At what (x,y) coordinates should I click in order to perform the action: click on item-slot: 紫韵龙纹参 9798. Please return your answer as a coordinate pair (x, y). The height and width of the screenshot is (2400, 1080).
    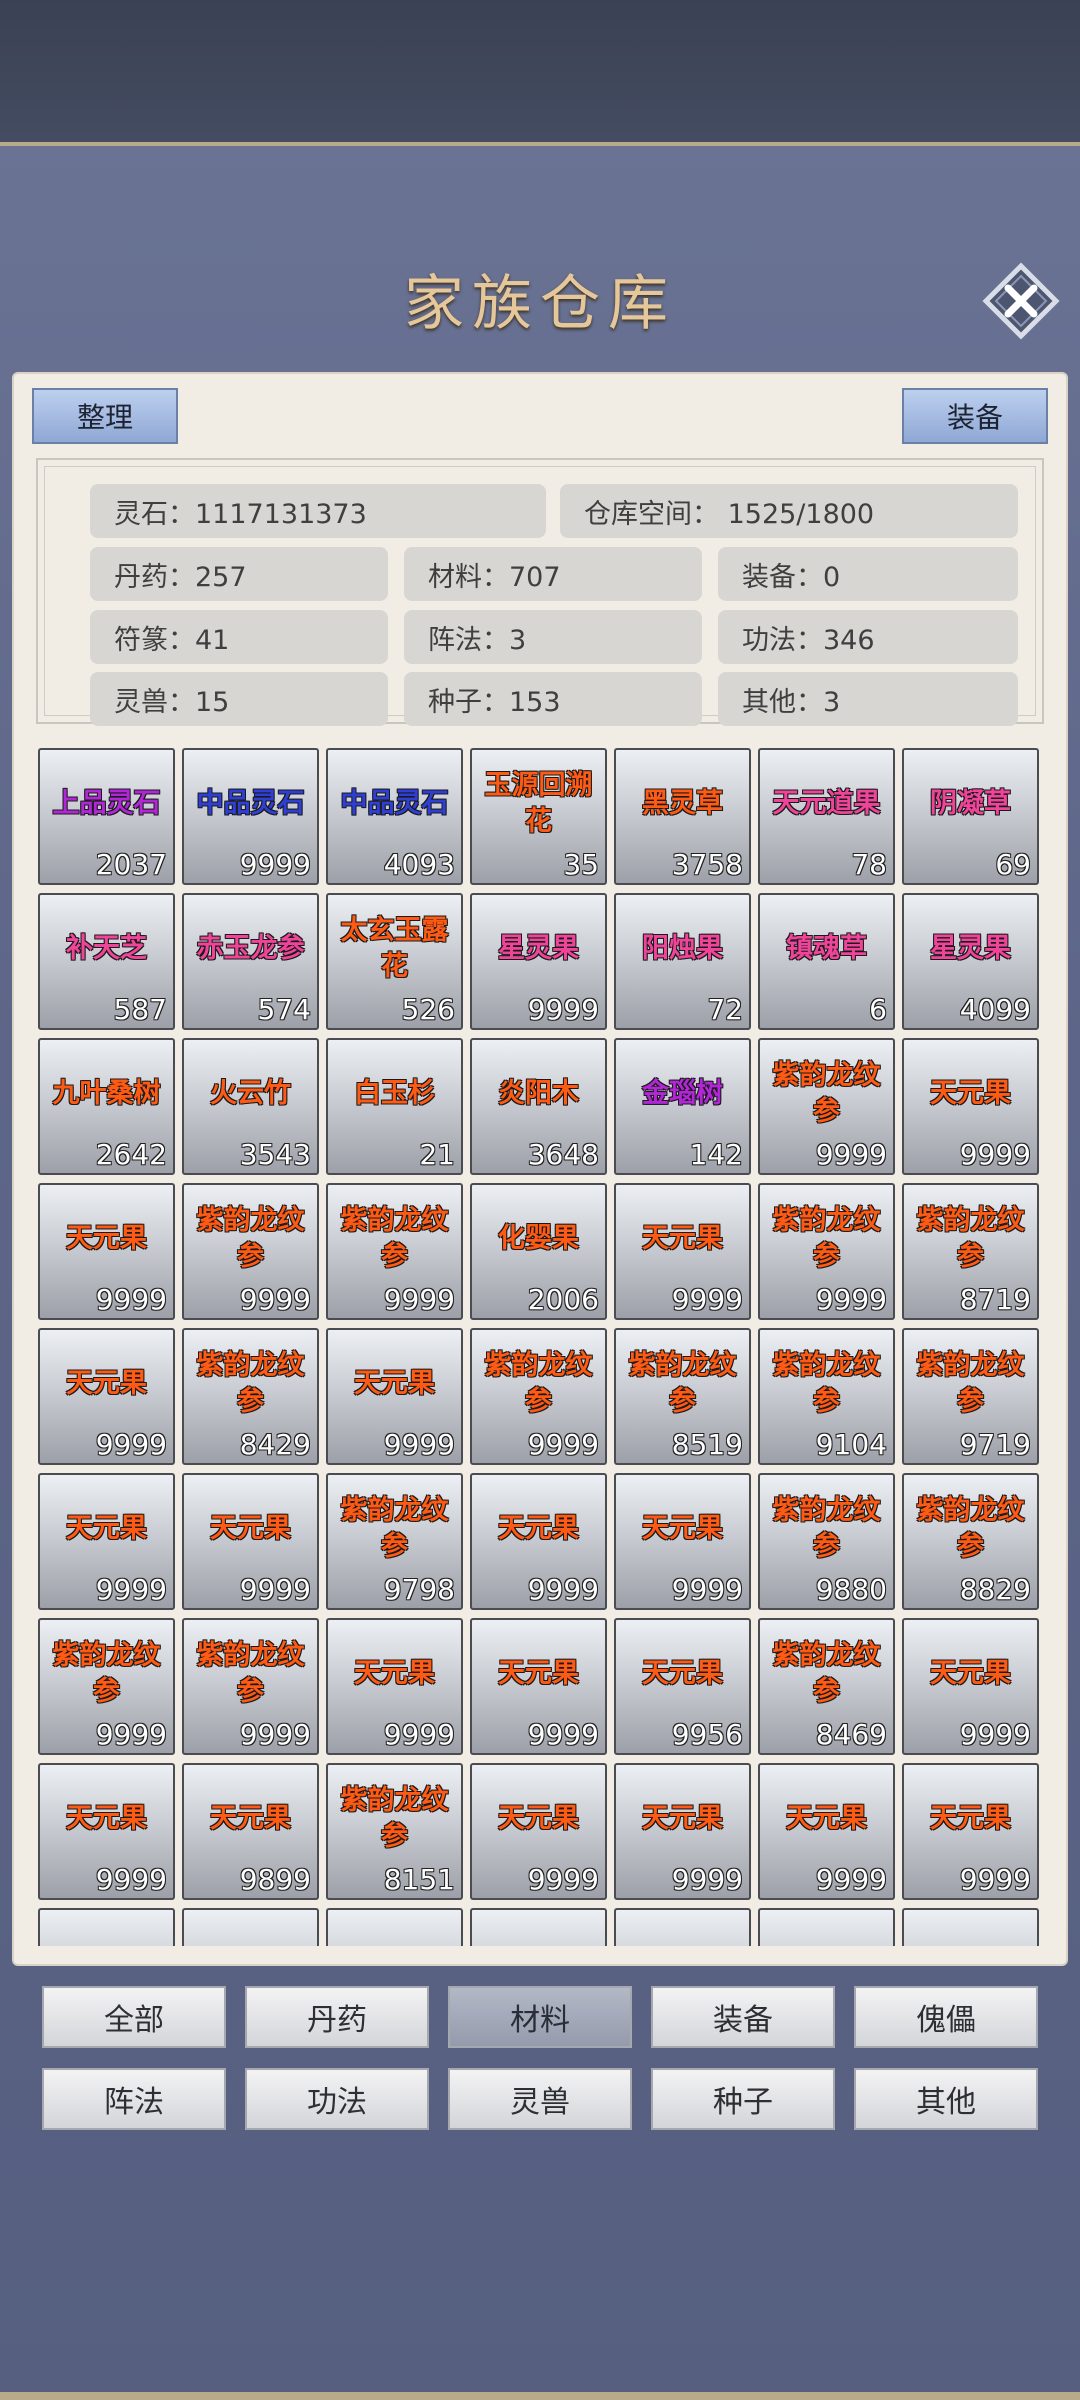
    Looking at the image, I should click on (394, 1541).